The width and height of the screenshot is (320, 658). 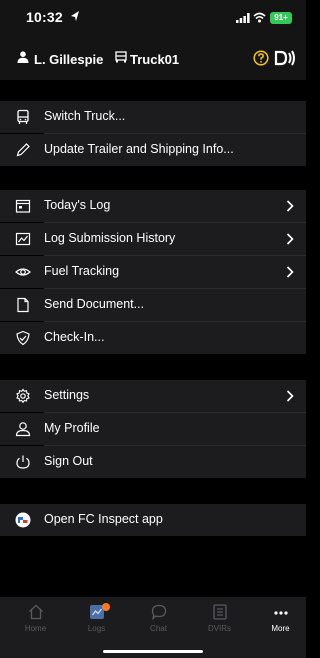 I want to click on chat-icon, so click(x=158, y=612).